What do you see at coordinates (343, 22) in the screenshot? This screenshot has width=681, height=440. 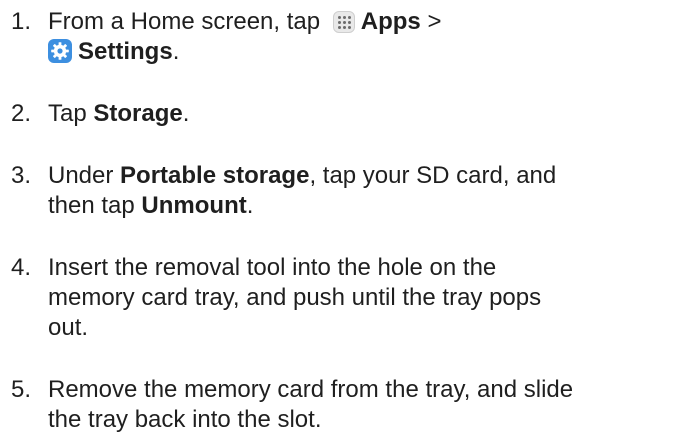 I see `apps-grid-icon` at bounding box center [343, 22].